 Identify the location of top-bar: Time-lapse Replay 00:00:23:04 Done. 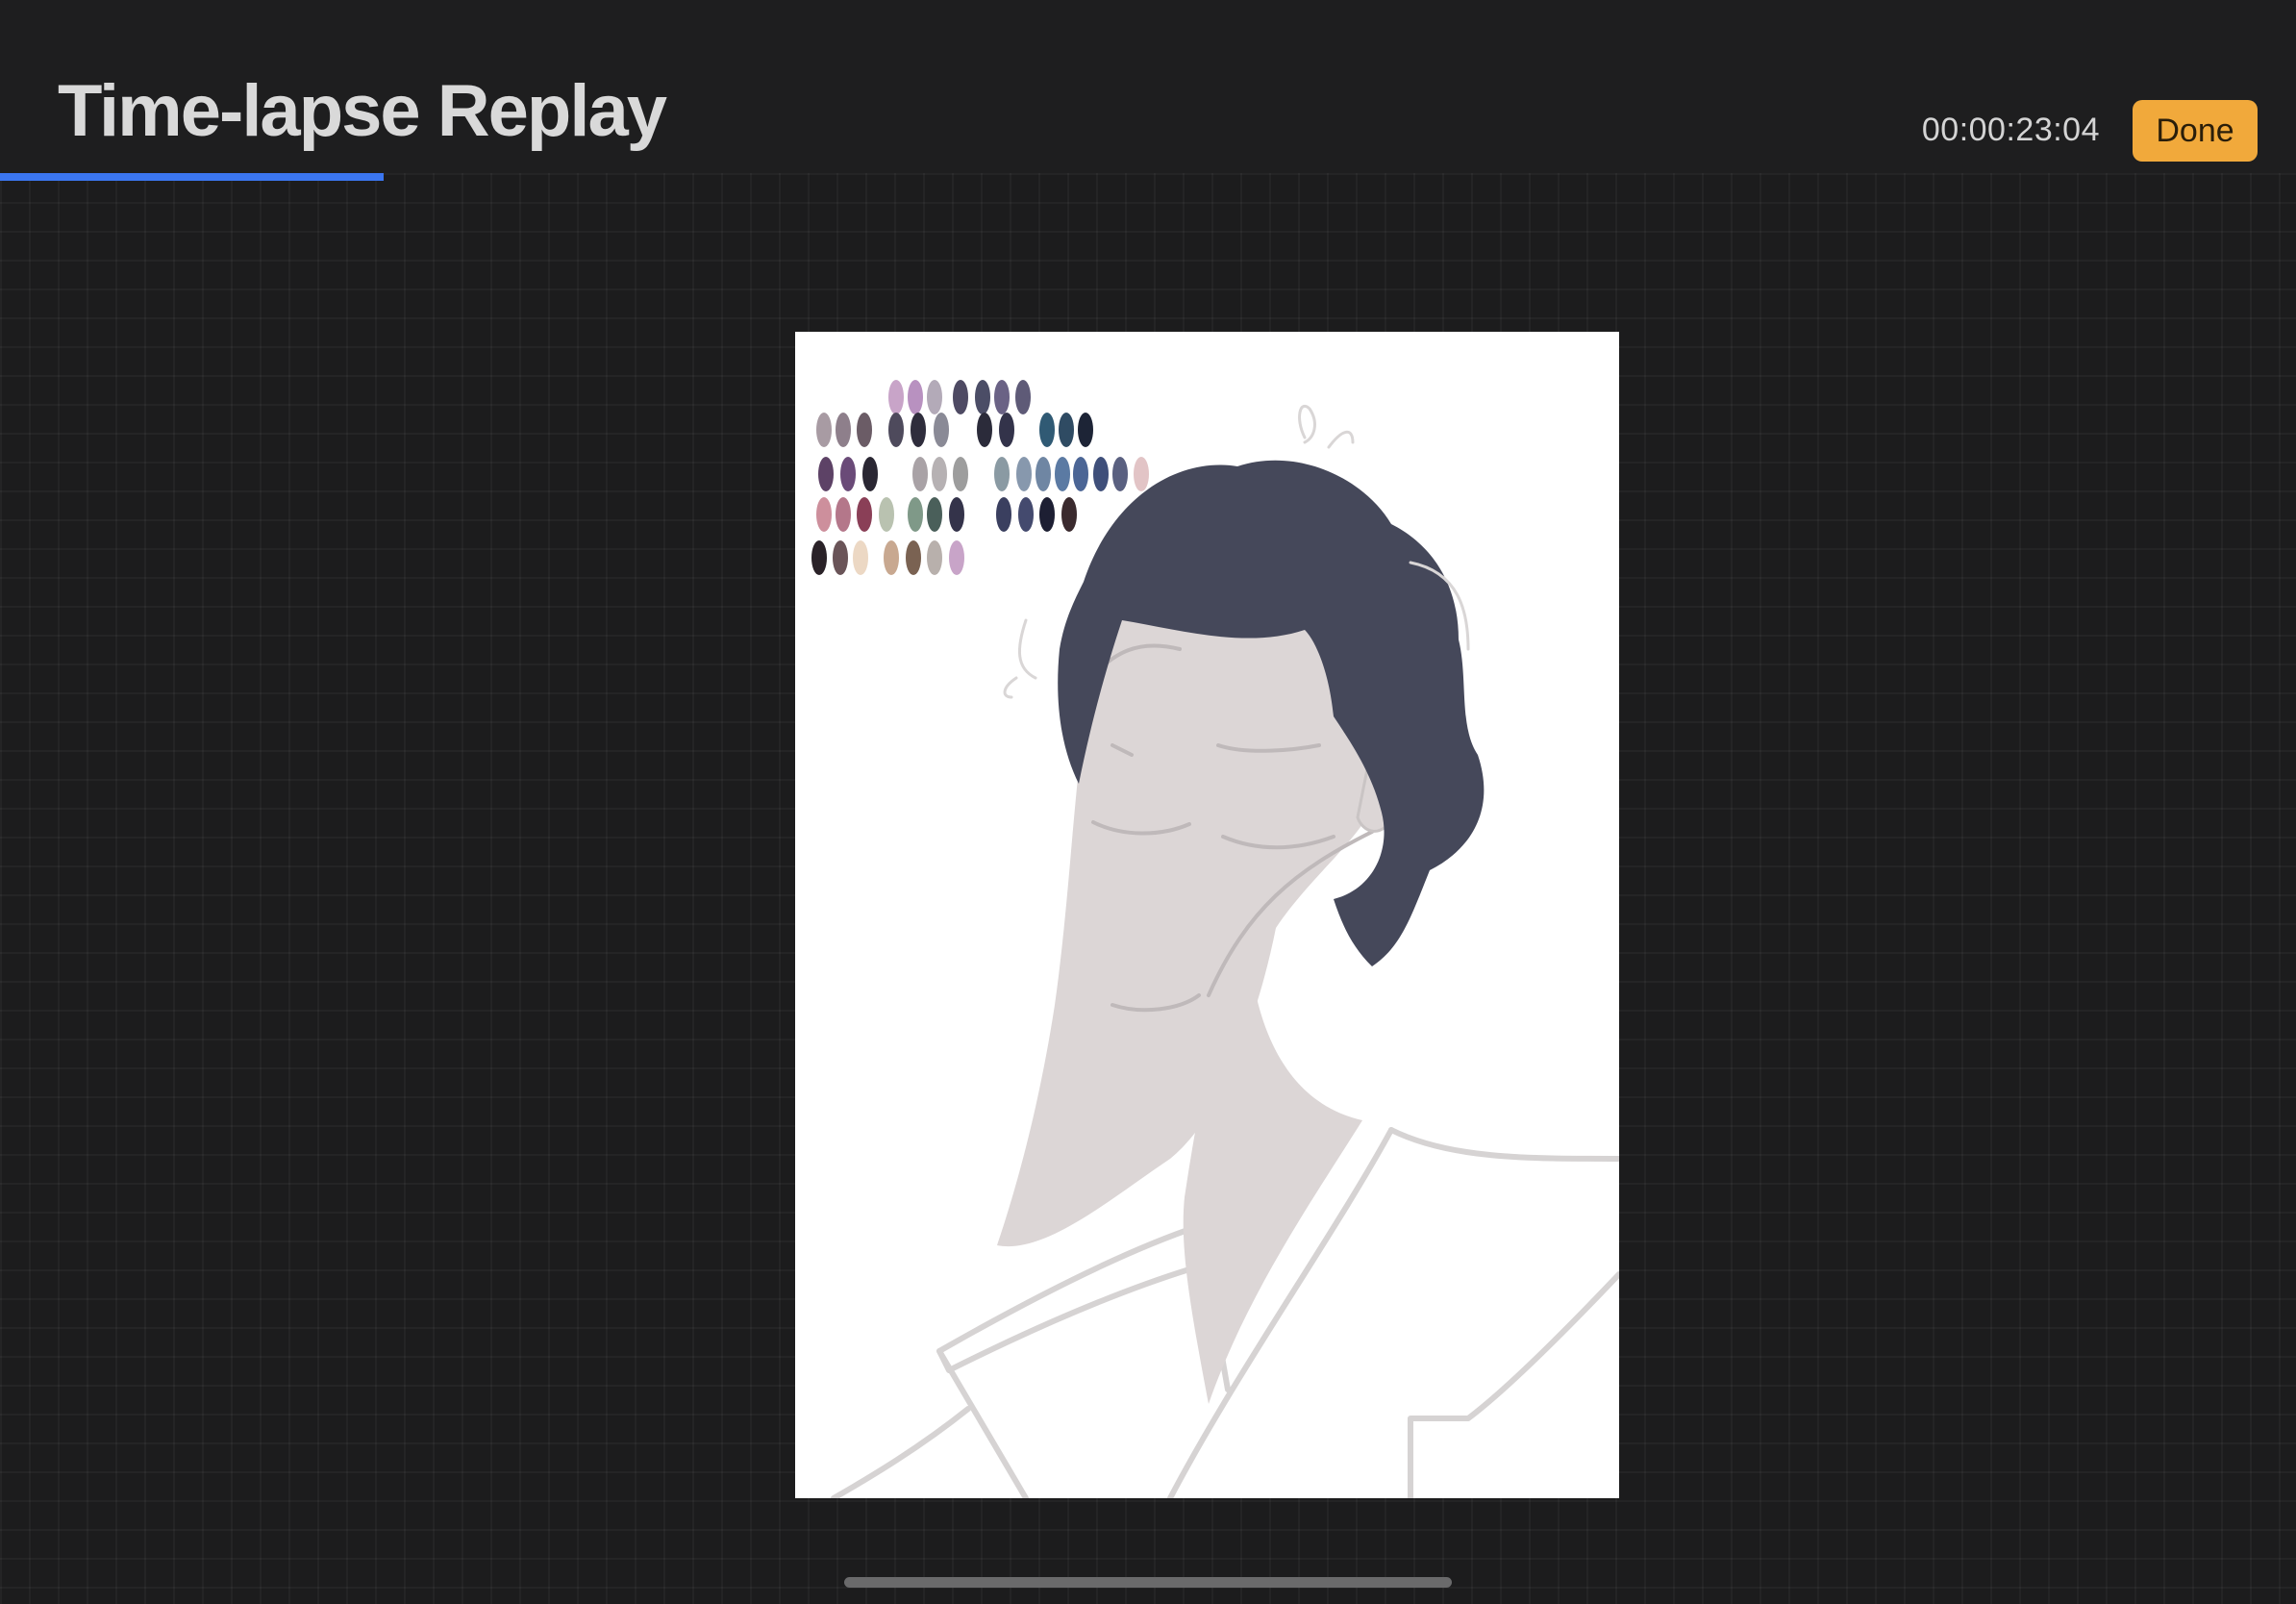
(1148, 86).